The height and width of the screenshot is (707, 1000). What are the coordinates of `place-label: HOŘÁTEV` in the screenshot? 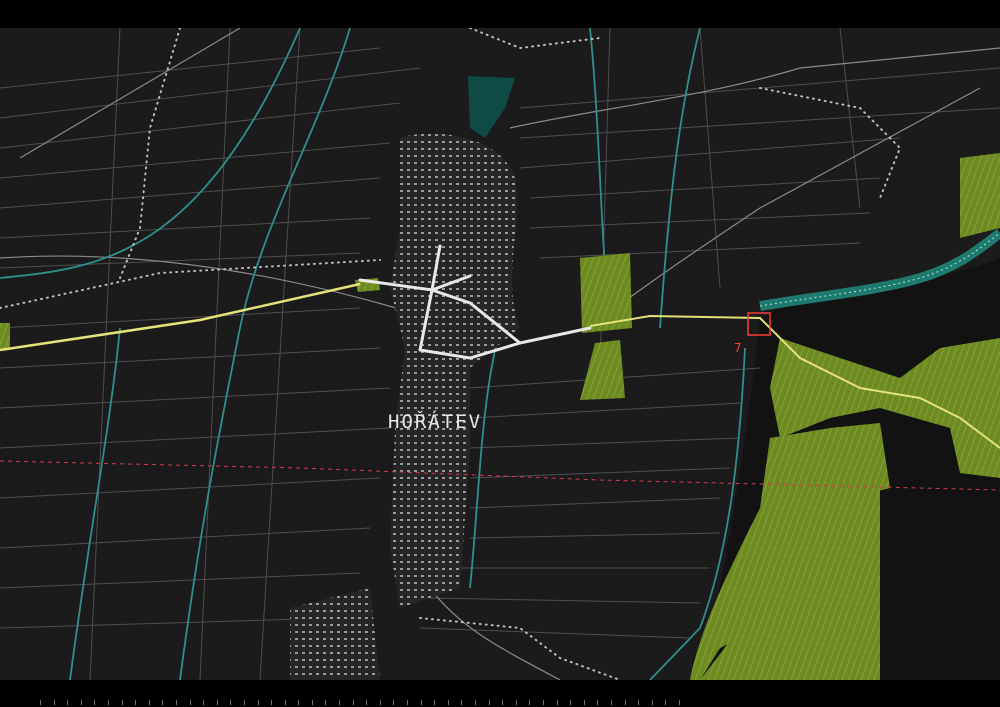 It's located at (435, 422).